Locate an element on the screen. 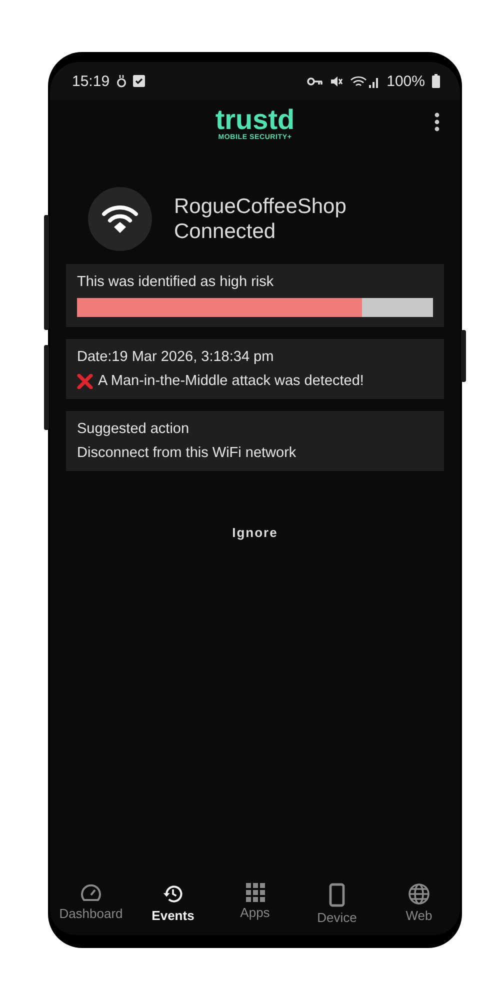  connection-status: Connected is located at coordinates (225, 231).